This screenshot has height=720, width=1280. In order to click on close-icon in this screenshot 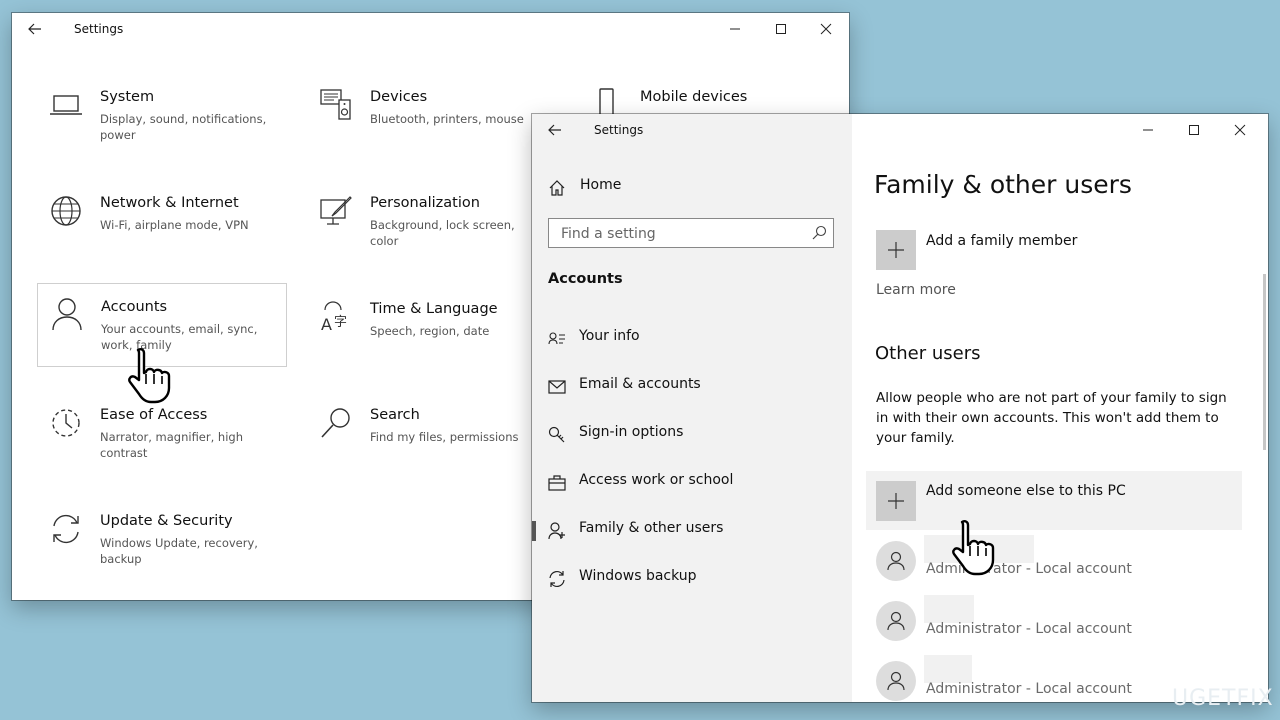, I will do `click(826, 29)`.